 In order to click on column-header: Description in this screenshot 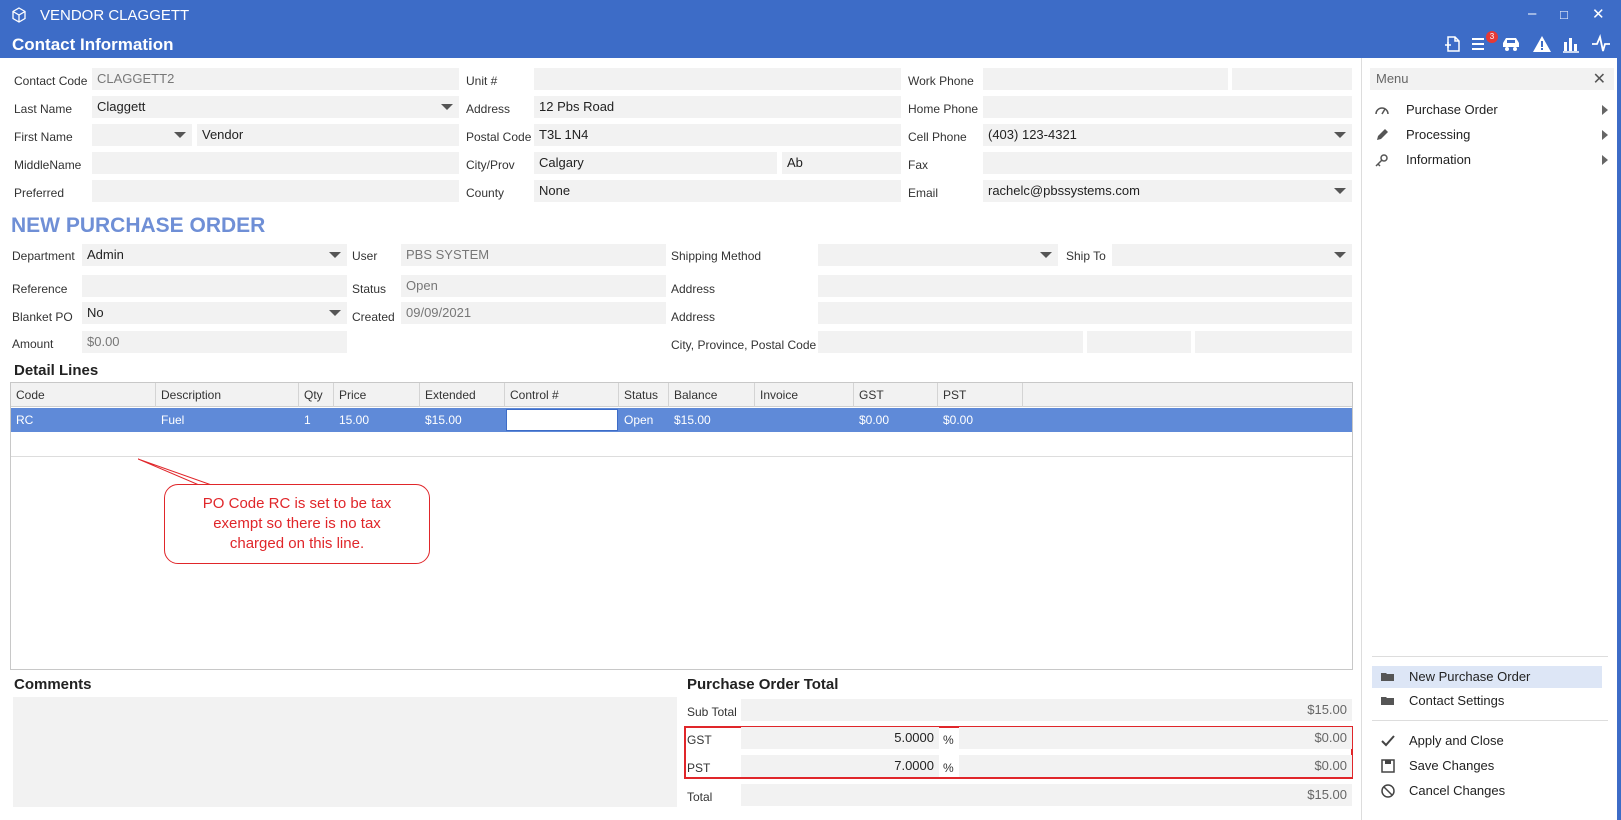, I will do `click(227, 395)`.